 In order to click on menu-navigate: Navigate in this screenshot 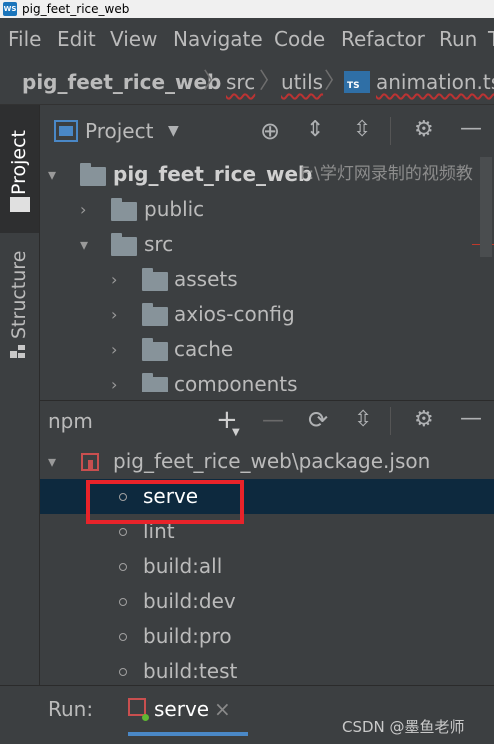, I will do `click(218, 39)`.